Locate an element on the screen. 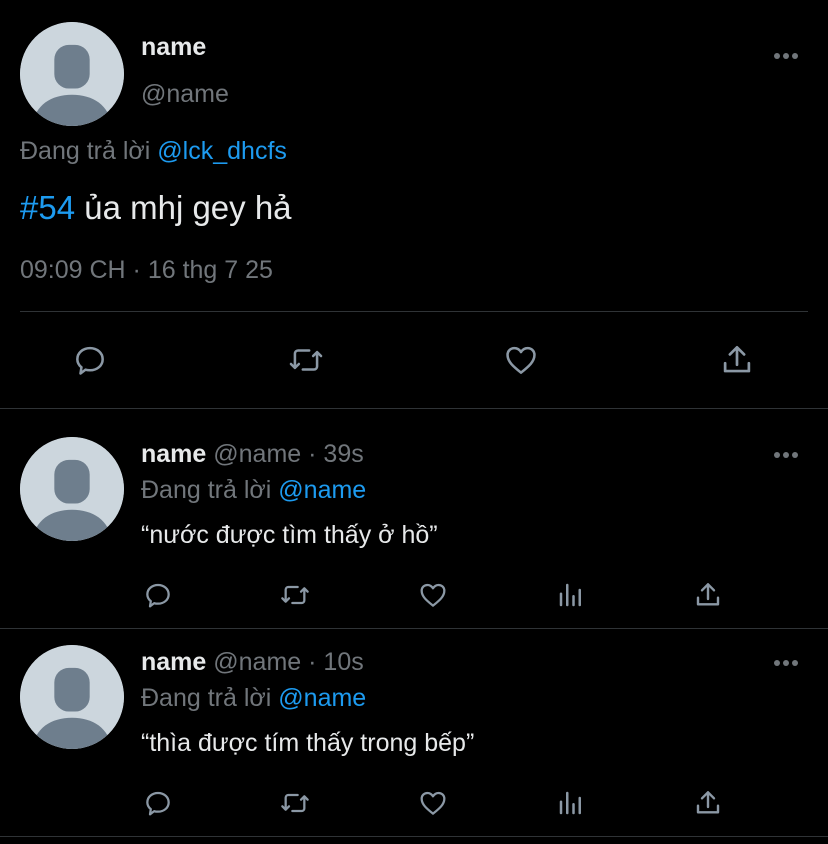  reply-context: Đang trả lời @lck_dhcfs is located at coordinates (153, 151).